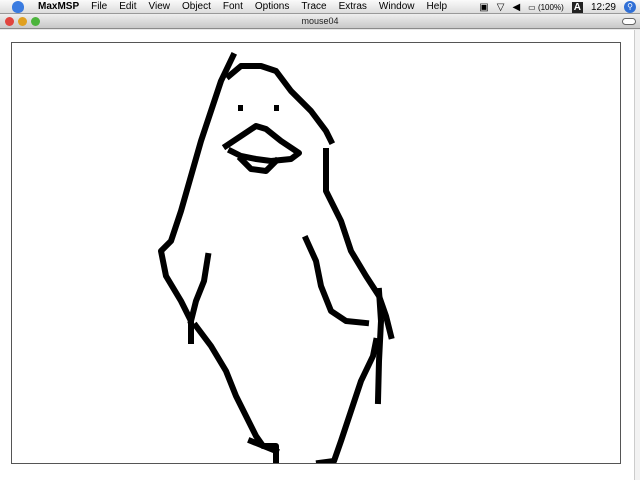 Image resolution: width=640 pixels, height=480 pixels. I want to click on scrollbar, so click(637, 255).